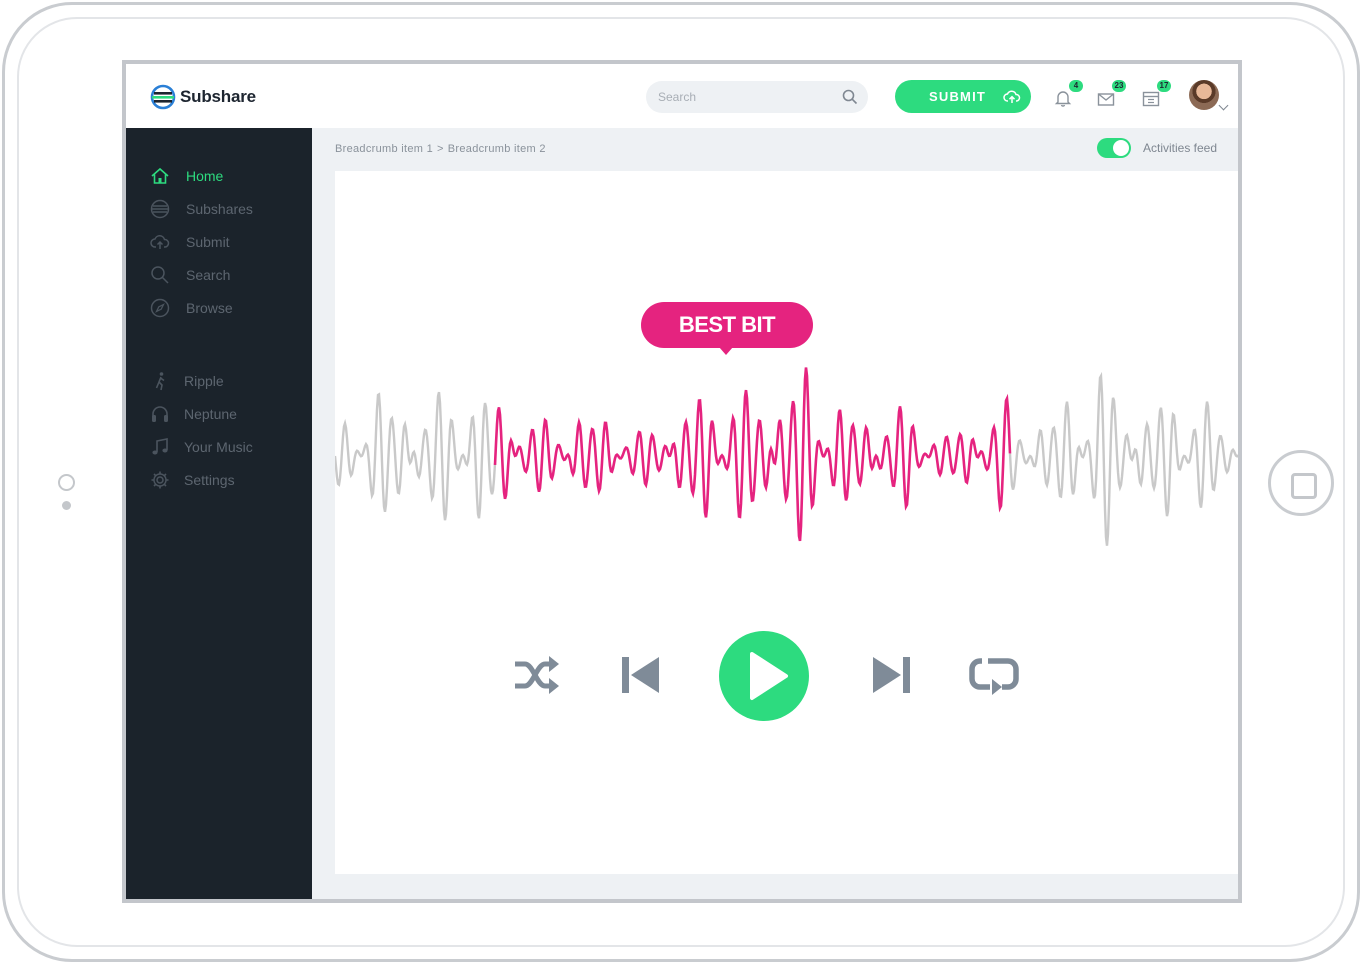 The image size is (1364, 965). What do you see at coordinates (1164, 86) in the screenshot?
I see `calendar-badge: 17` at bounding box center [1164, 86].